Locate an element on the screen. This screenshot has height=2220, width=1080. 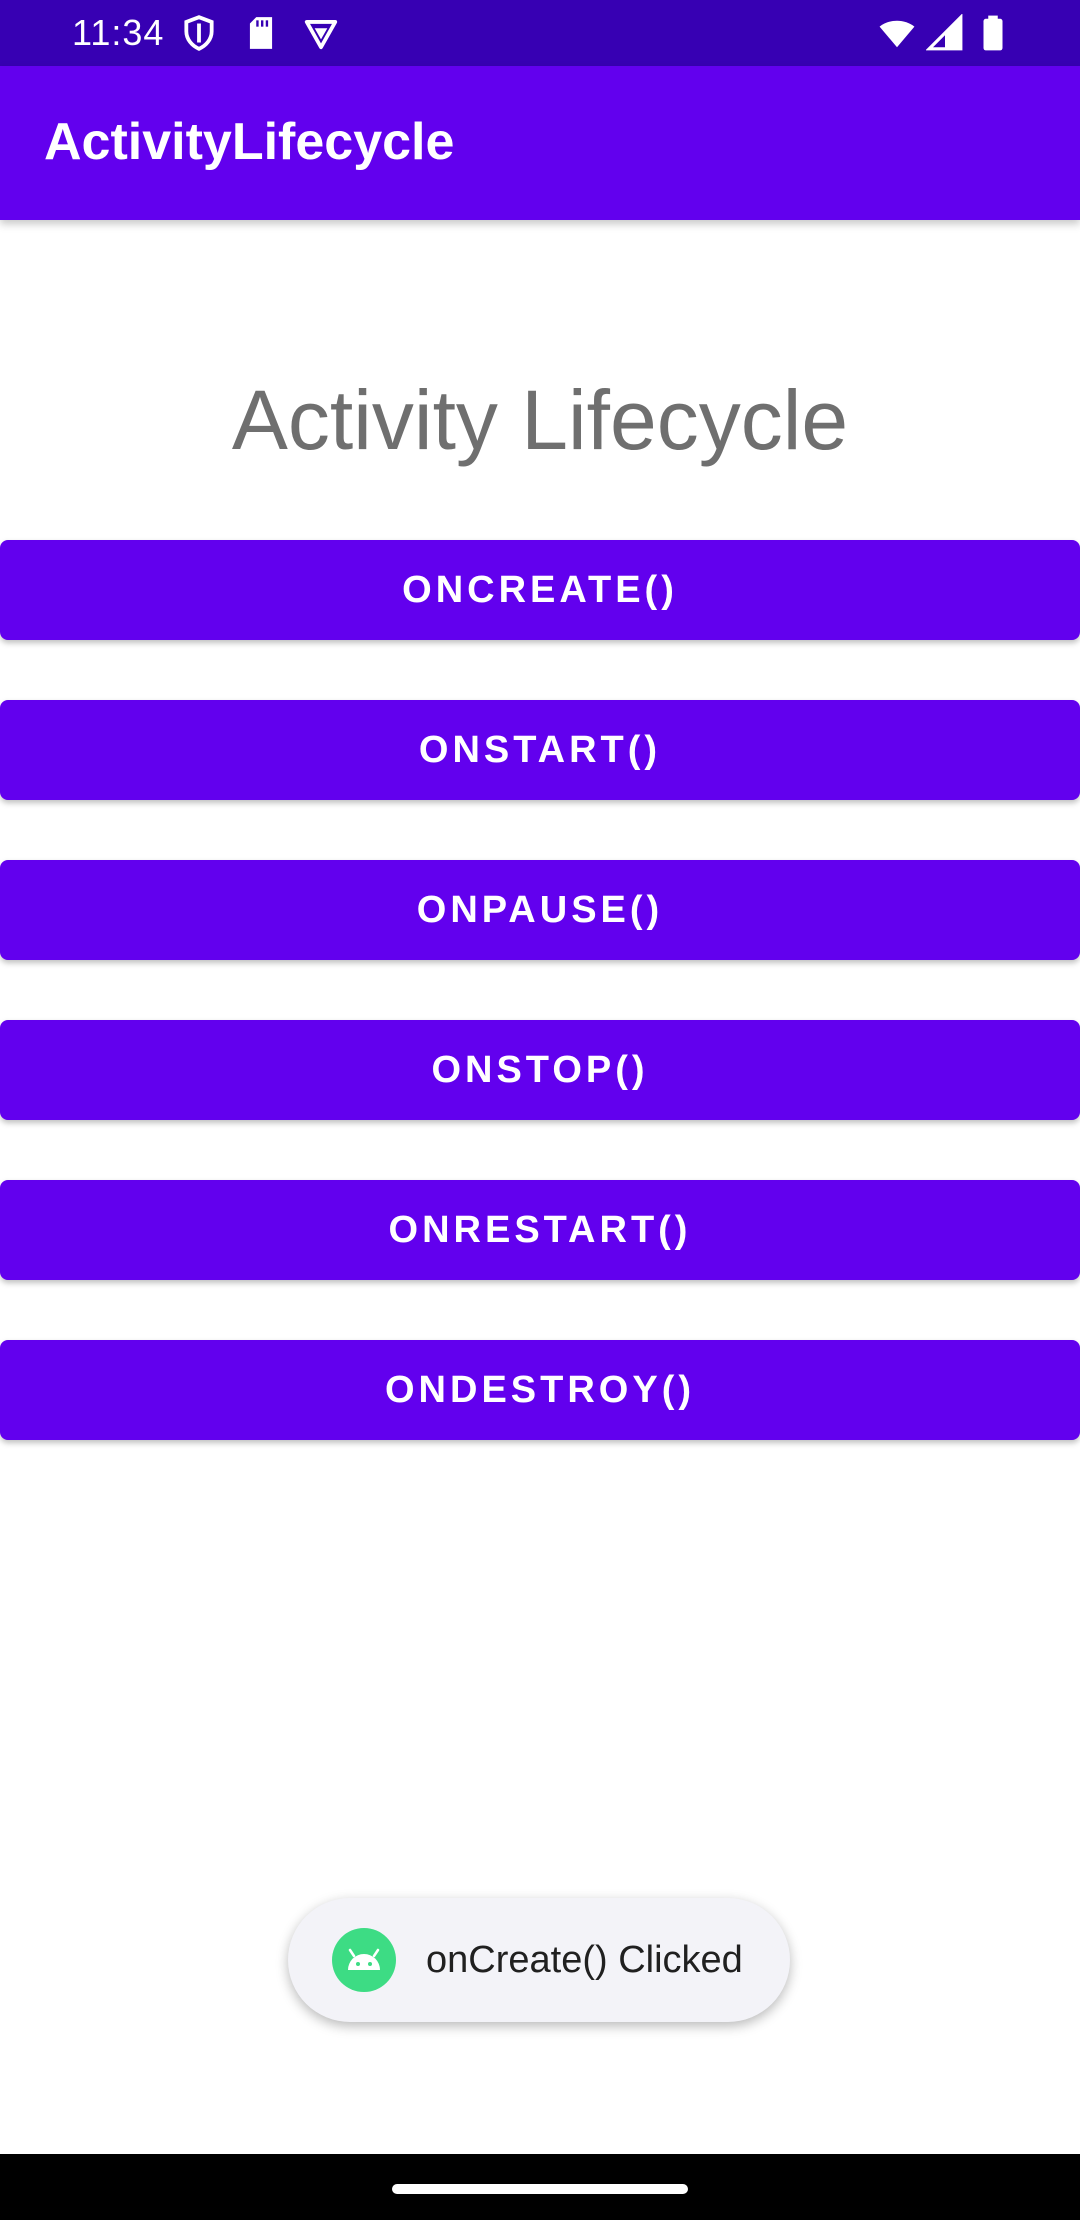
vpn-icon is located at coordinates (321, 35).